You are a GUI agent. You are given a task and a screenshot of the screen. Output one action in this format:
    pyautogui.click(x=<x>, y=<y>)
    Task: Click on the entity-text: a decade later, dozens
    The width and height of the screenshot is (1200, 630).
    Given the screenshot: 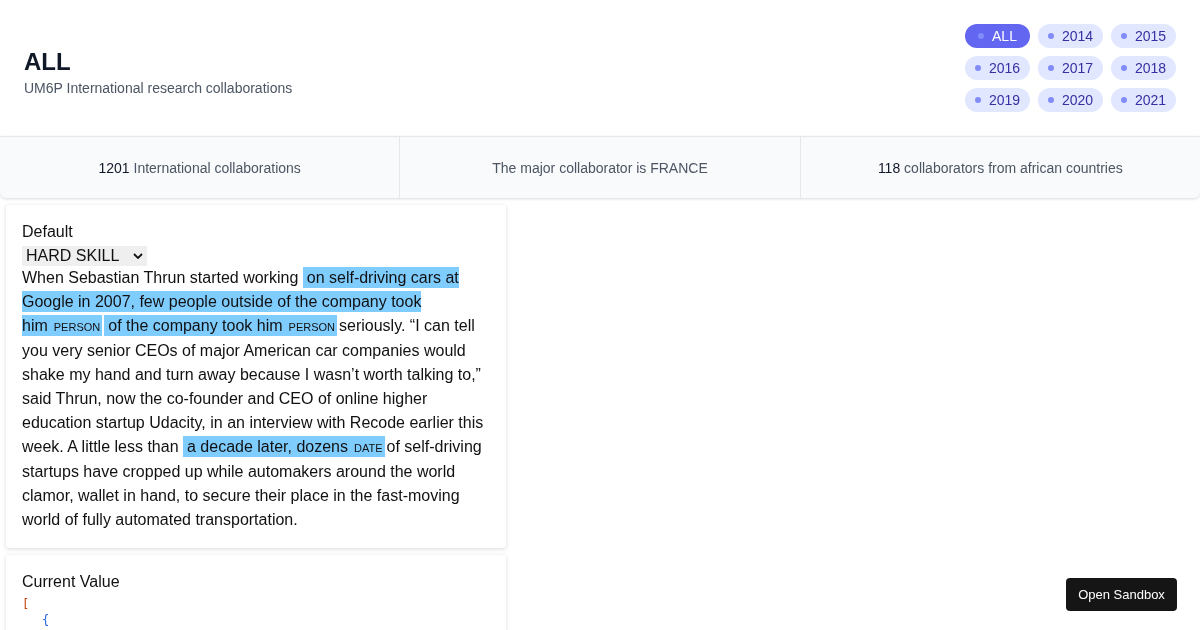 What is the action you would take?
    pyautogui.click(x=267, y=446)
    